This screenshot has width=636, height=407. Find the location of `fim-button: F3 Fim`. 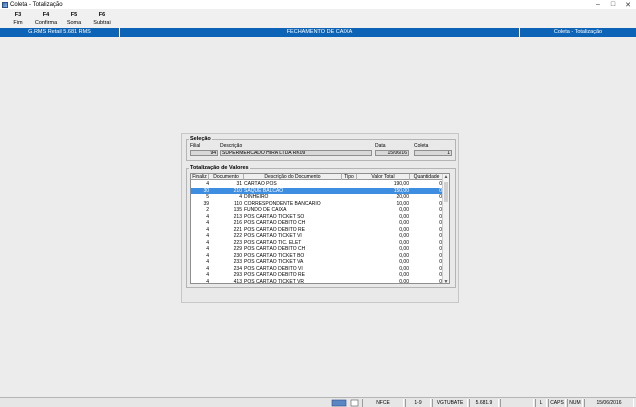

fim-button: F3 Fim is located at coordinates (18, 18).